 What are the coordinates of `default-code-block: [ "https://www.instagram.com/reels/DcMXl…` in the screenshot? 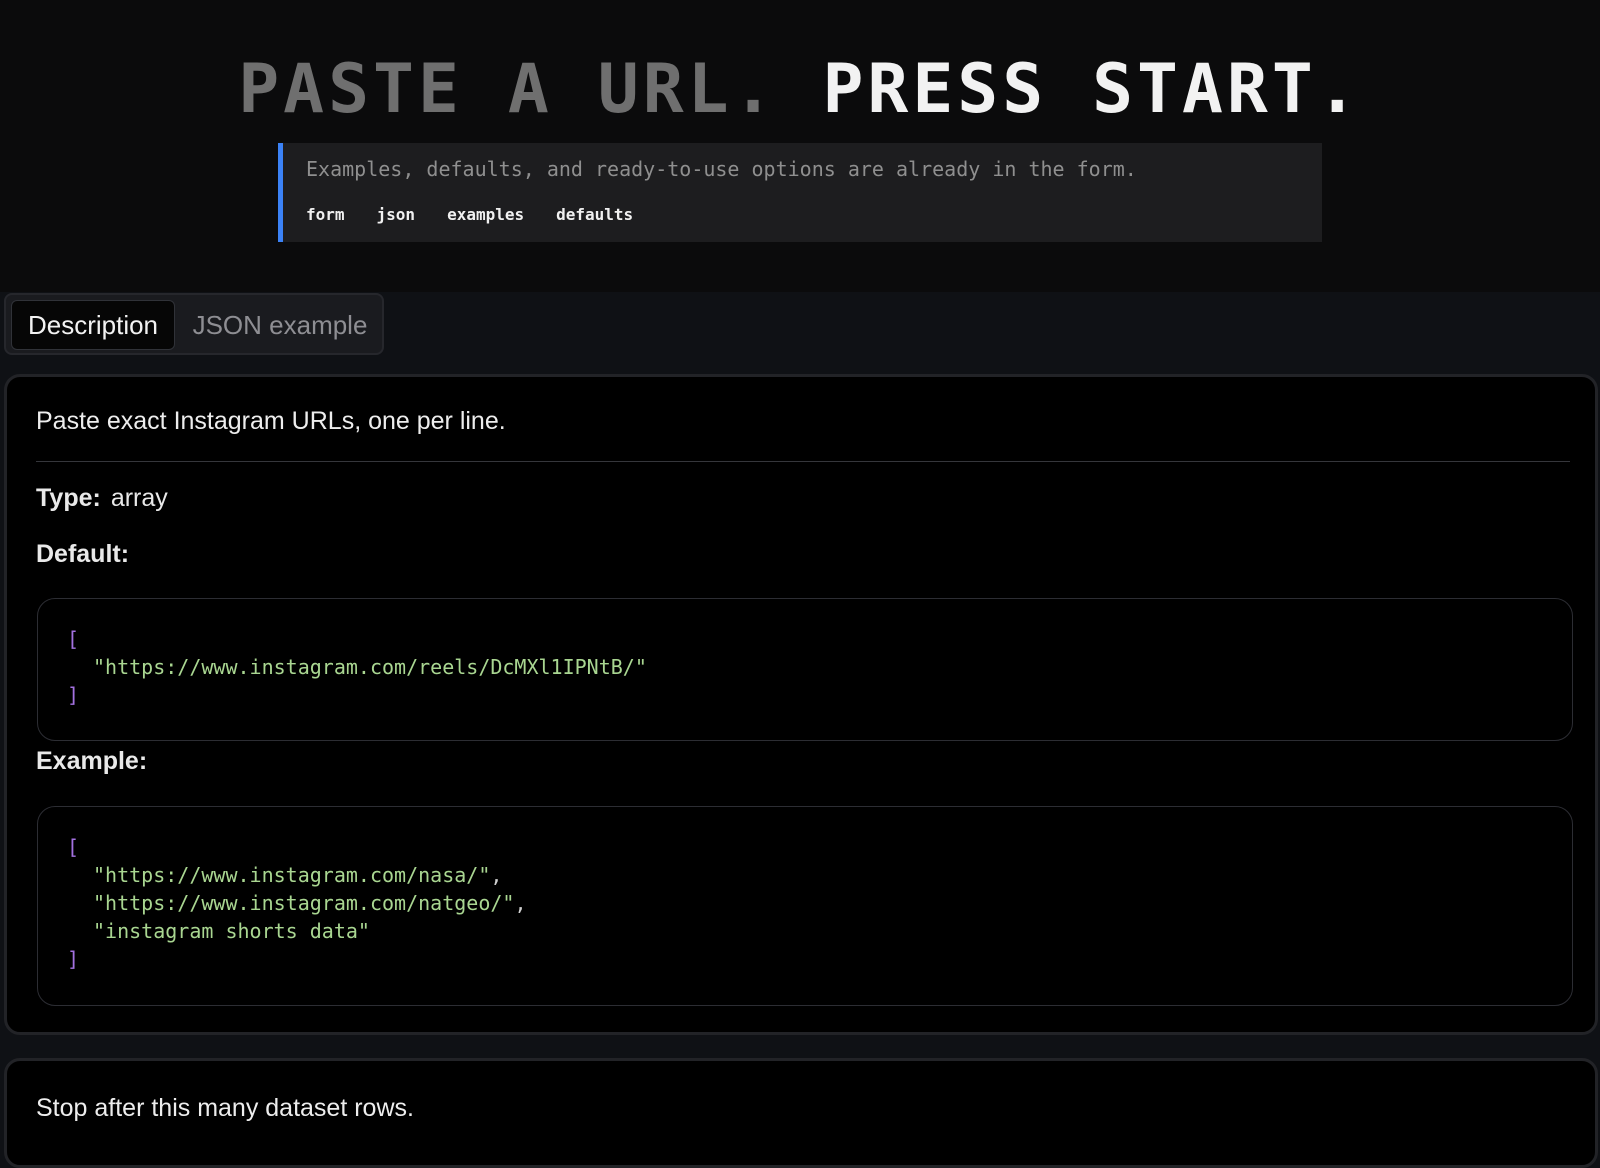 It's located at (805, 669).